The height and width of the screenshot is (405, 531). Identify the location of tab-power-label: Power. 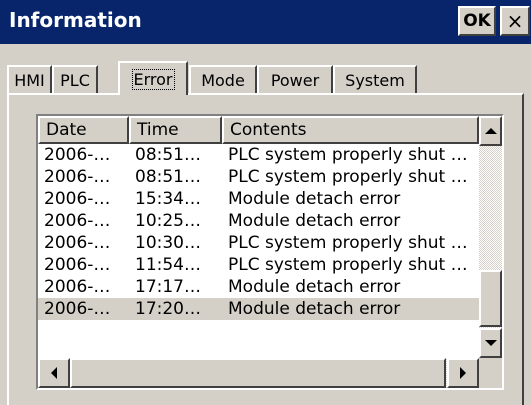
(295, 80).